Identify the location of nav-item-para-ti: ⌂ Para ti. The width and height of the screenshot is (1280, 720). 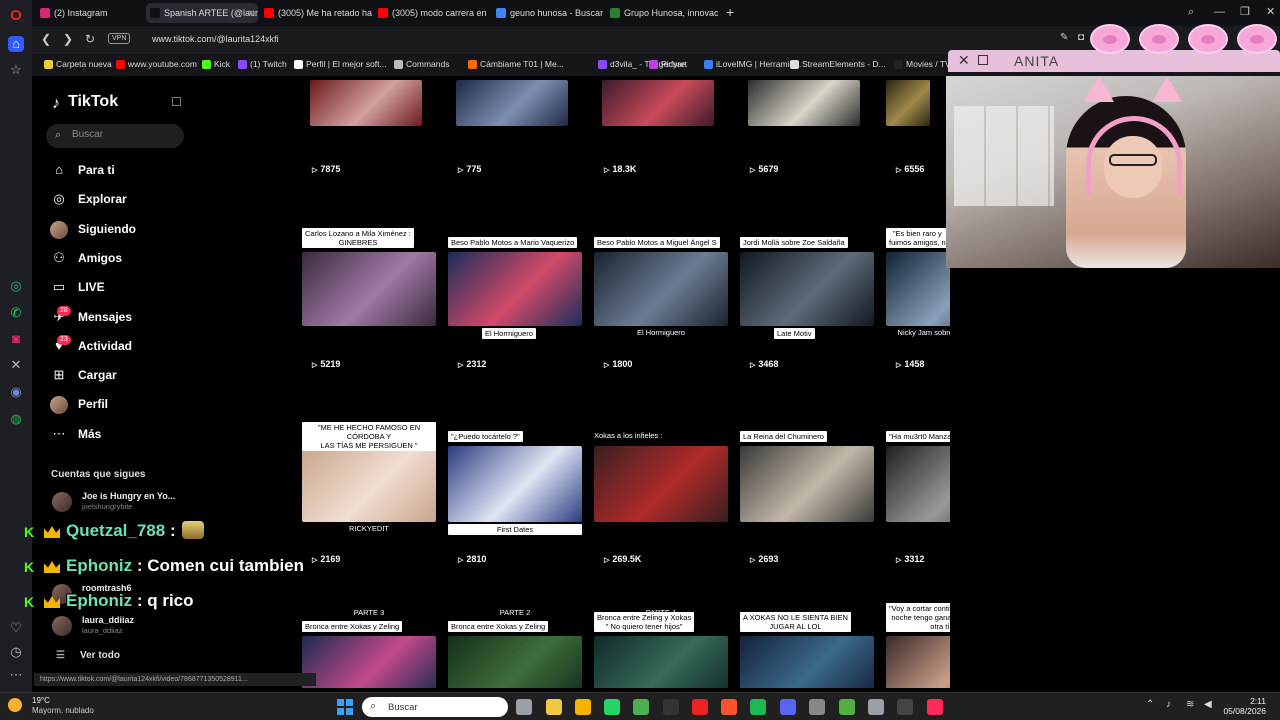
(115, 170).